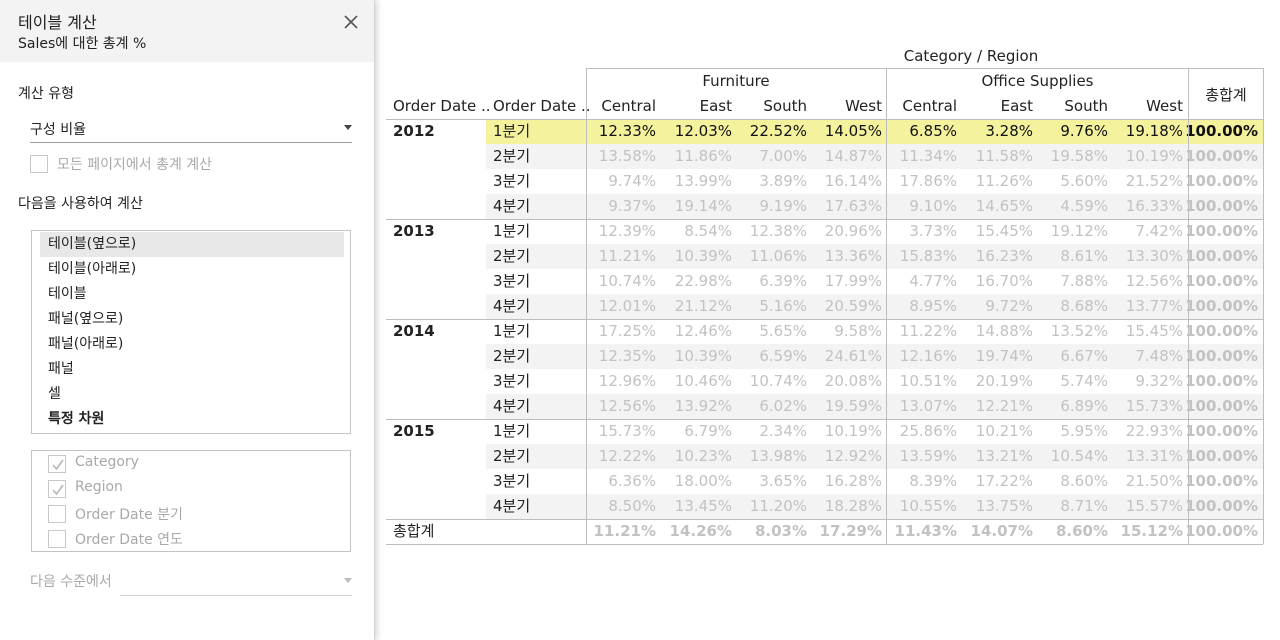  What do you see at coordinates (845, 206) in the screenshot?
I see `data-cell: 17.63%` at bounding box center [845, 206].